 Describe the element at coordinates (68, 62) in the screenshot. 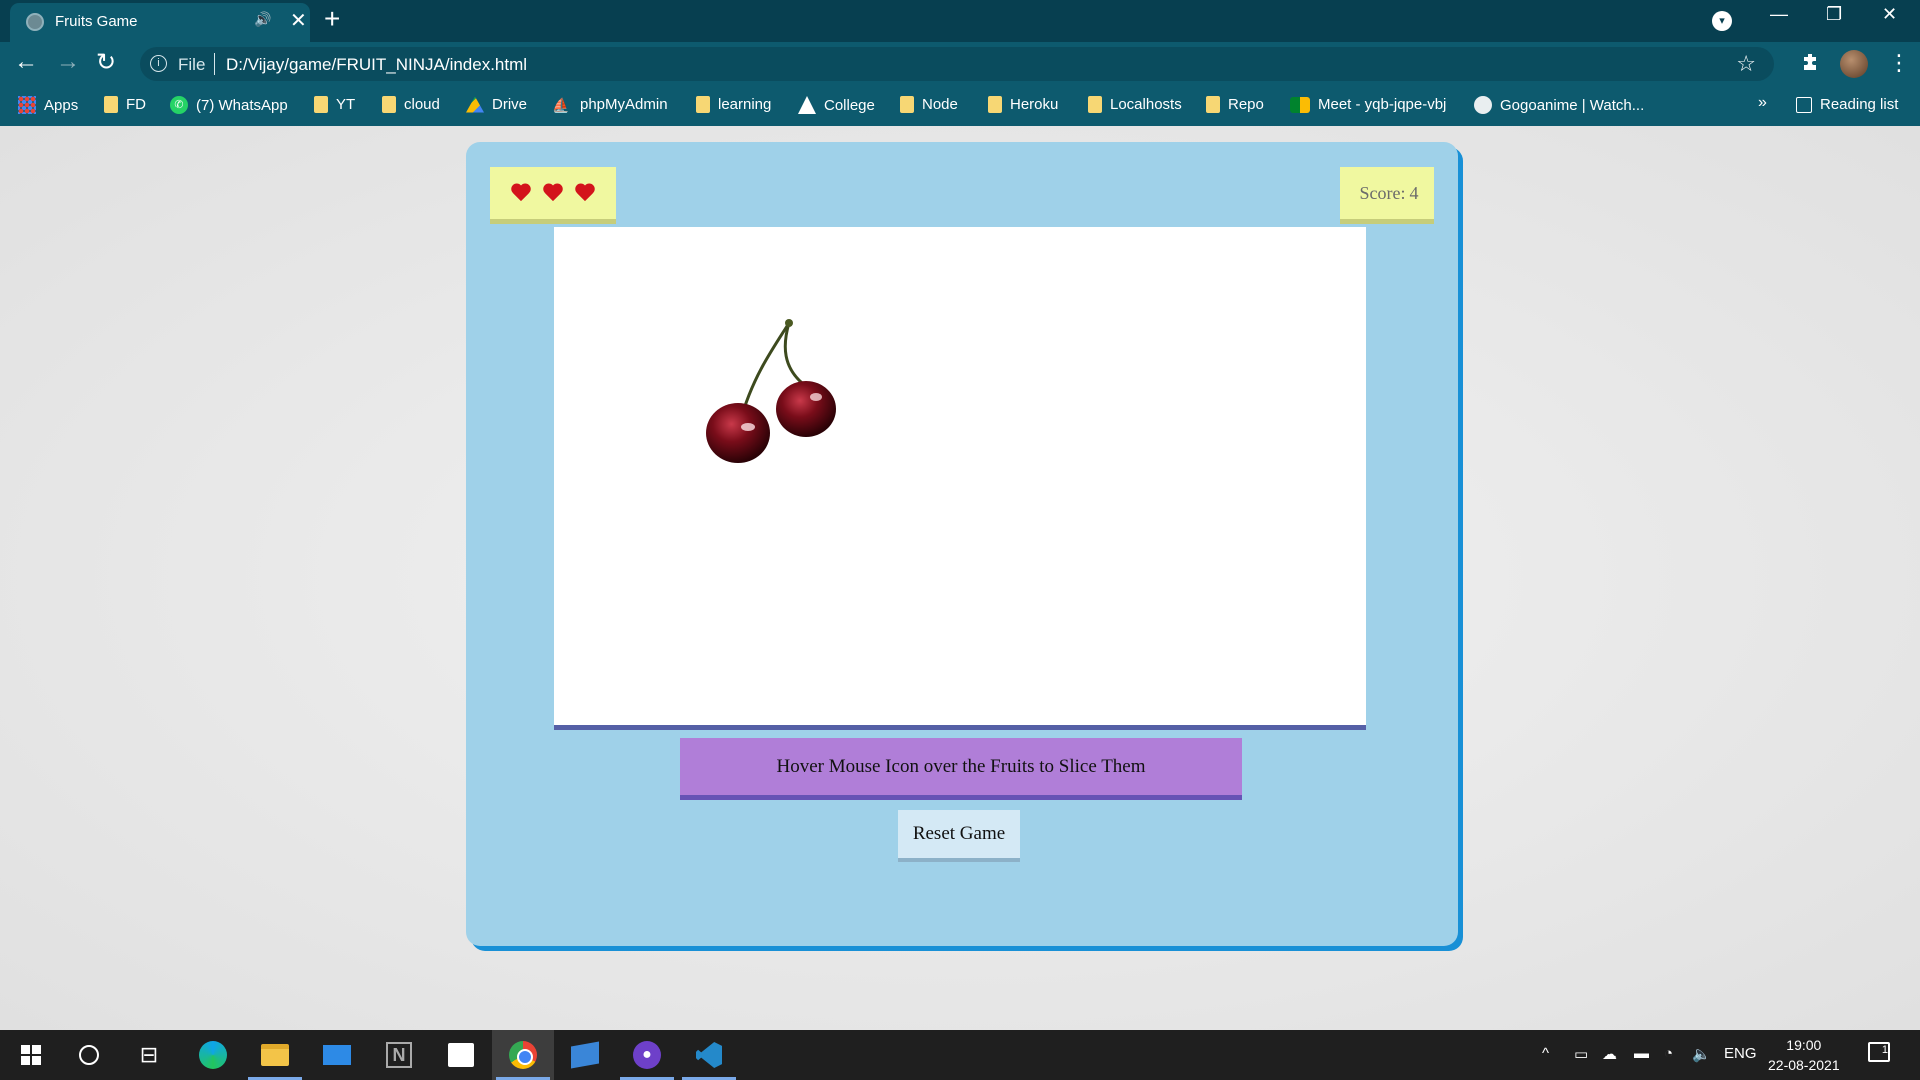

I see `forward-button: →` at that location.